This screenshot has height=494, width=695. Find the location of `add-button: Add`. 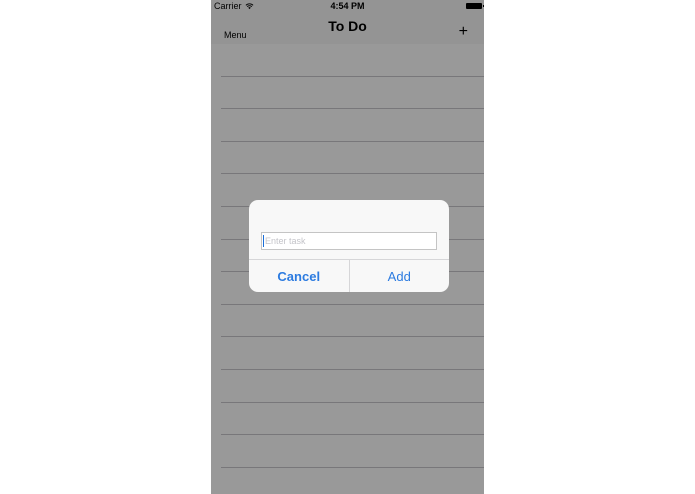

add-button: Add is located at coordinates (400, 276).